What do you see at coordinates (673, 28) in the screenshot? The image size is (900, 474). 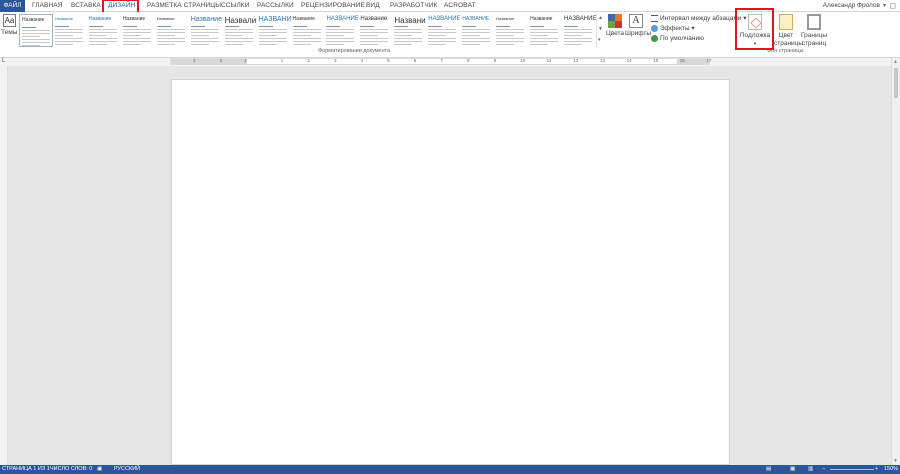 I see `effects-button: Эффекты ▾` at bounding box center [673, 28].